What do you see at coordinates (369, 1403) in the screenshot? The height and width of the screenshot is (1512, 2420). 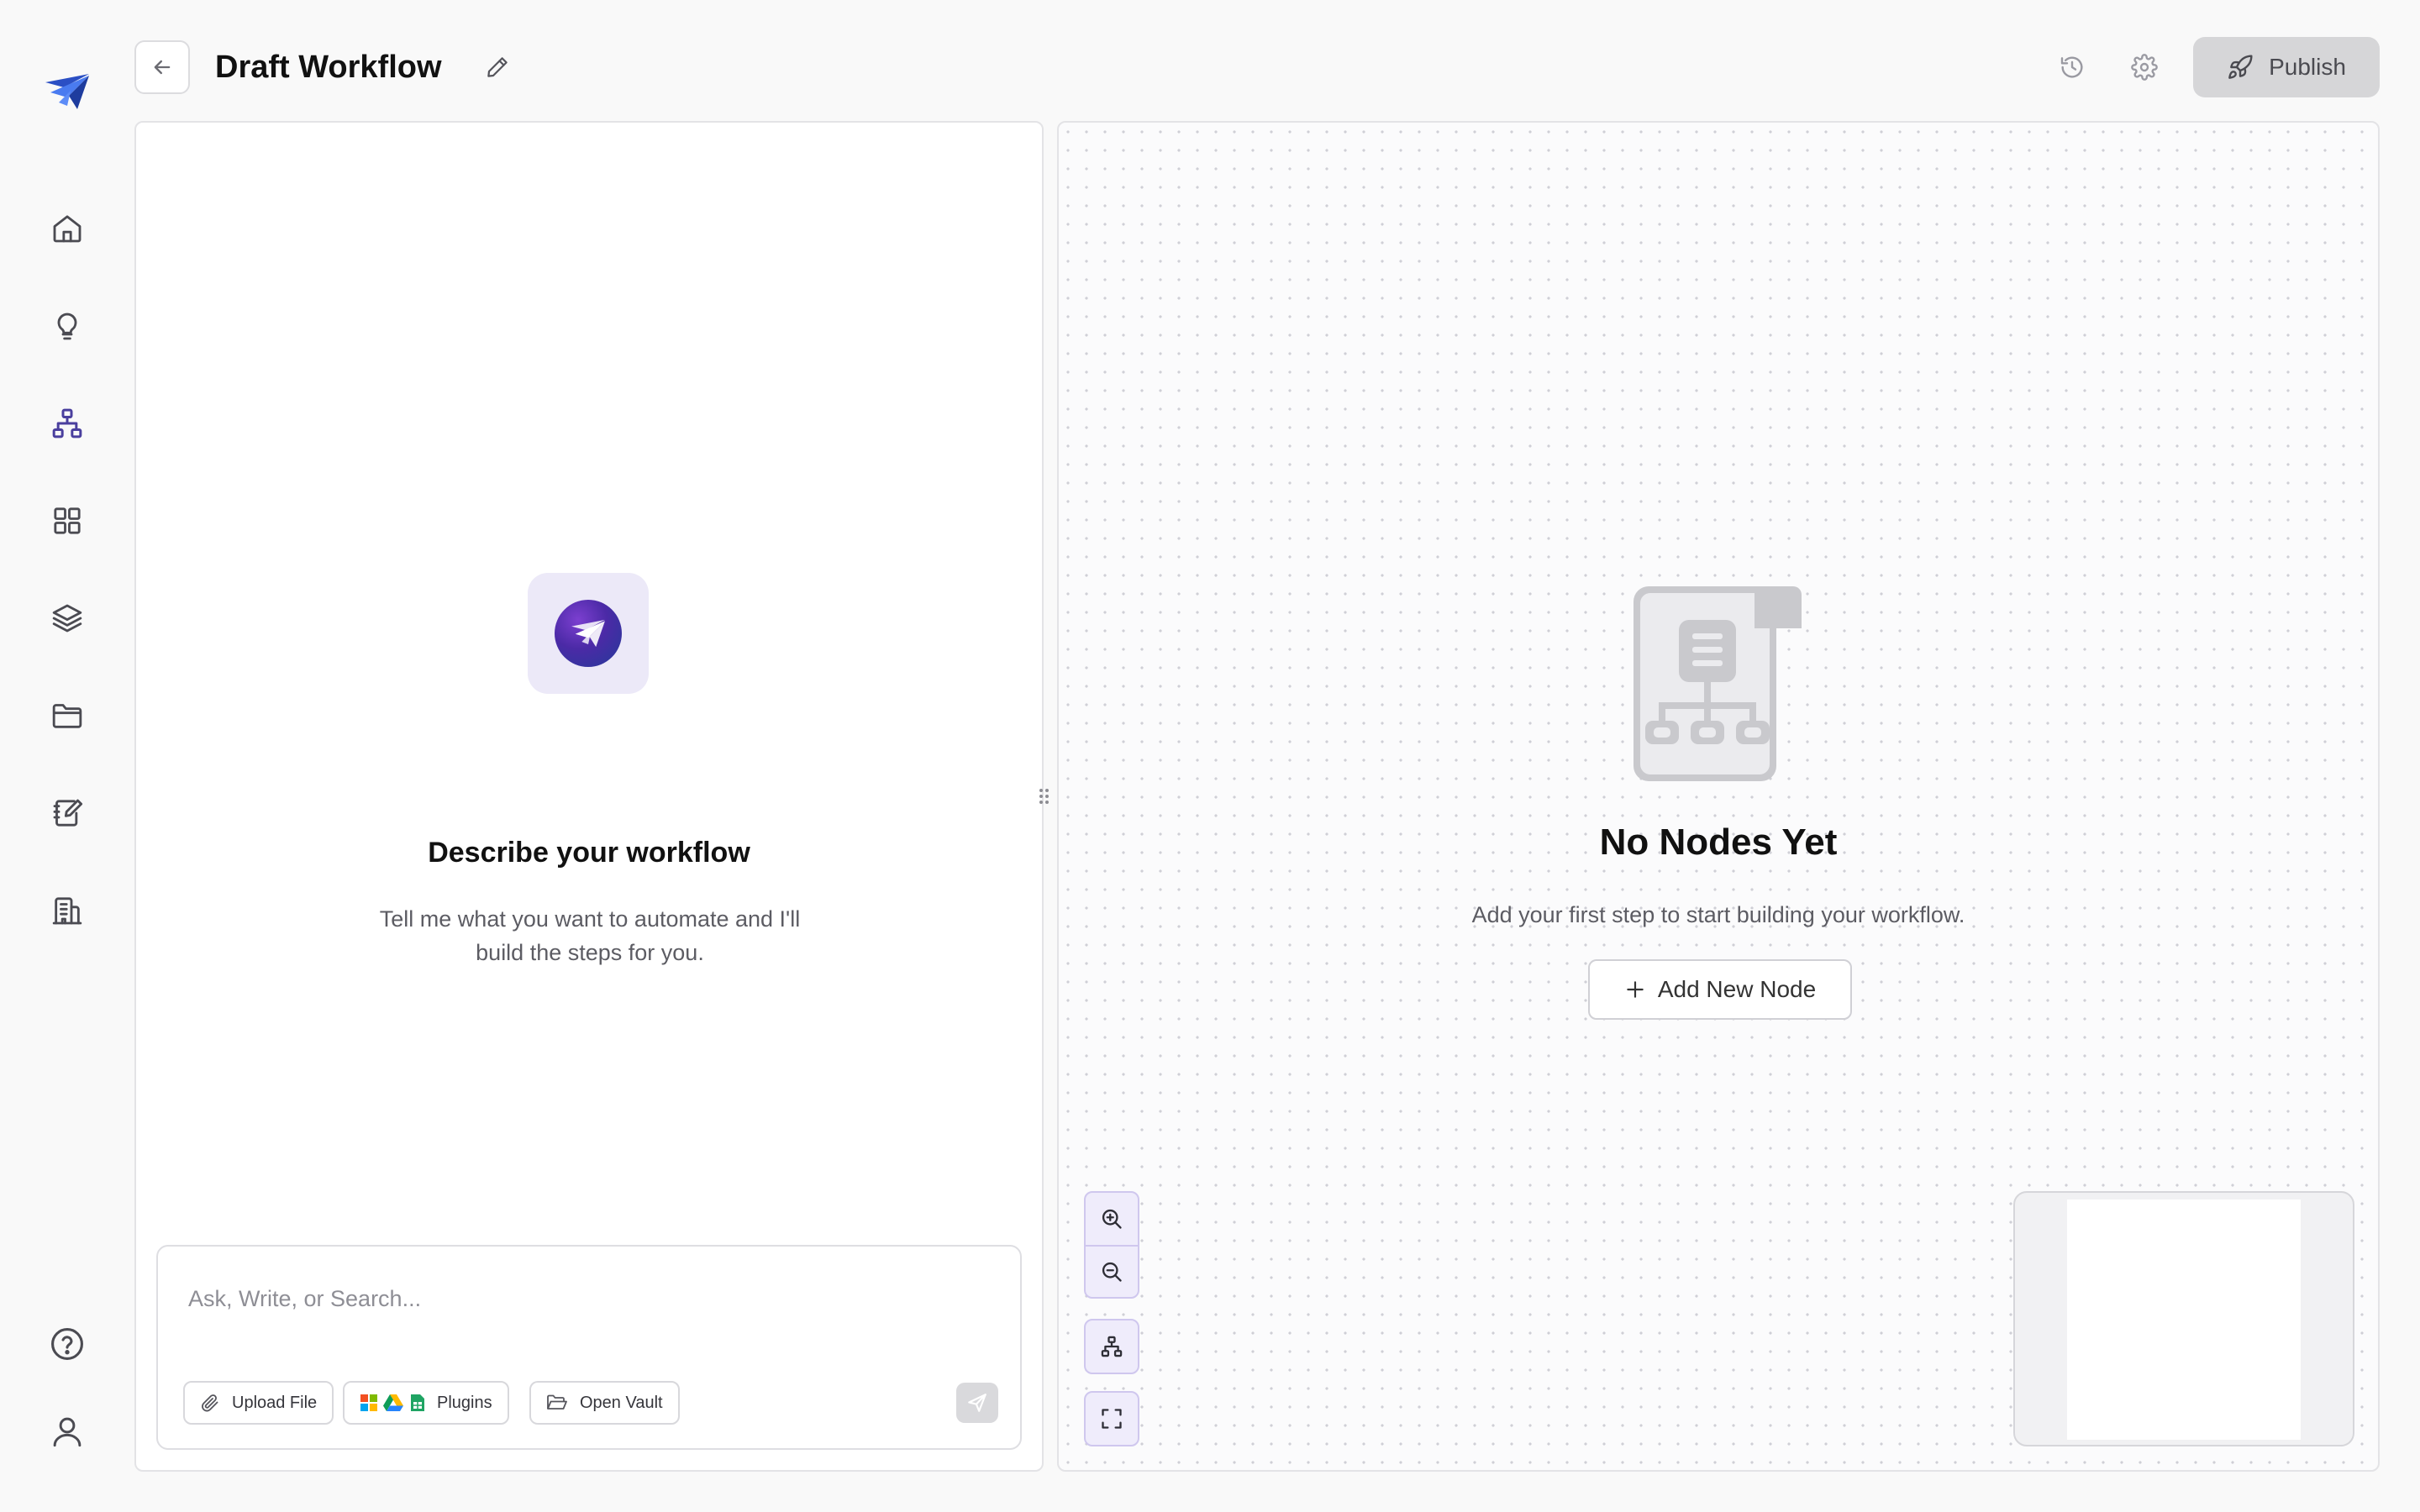 I see `microsoft-icon` at bounding box center [369, 1403].